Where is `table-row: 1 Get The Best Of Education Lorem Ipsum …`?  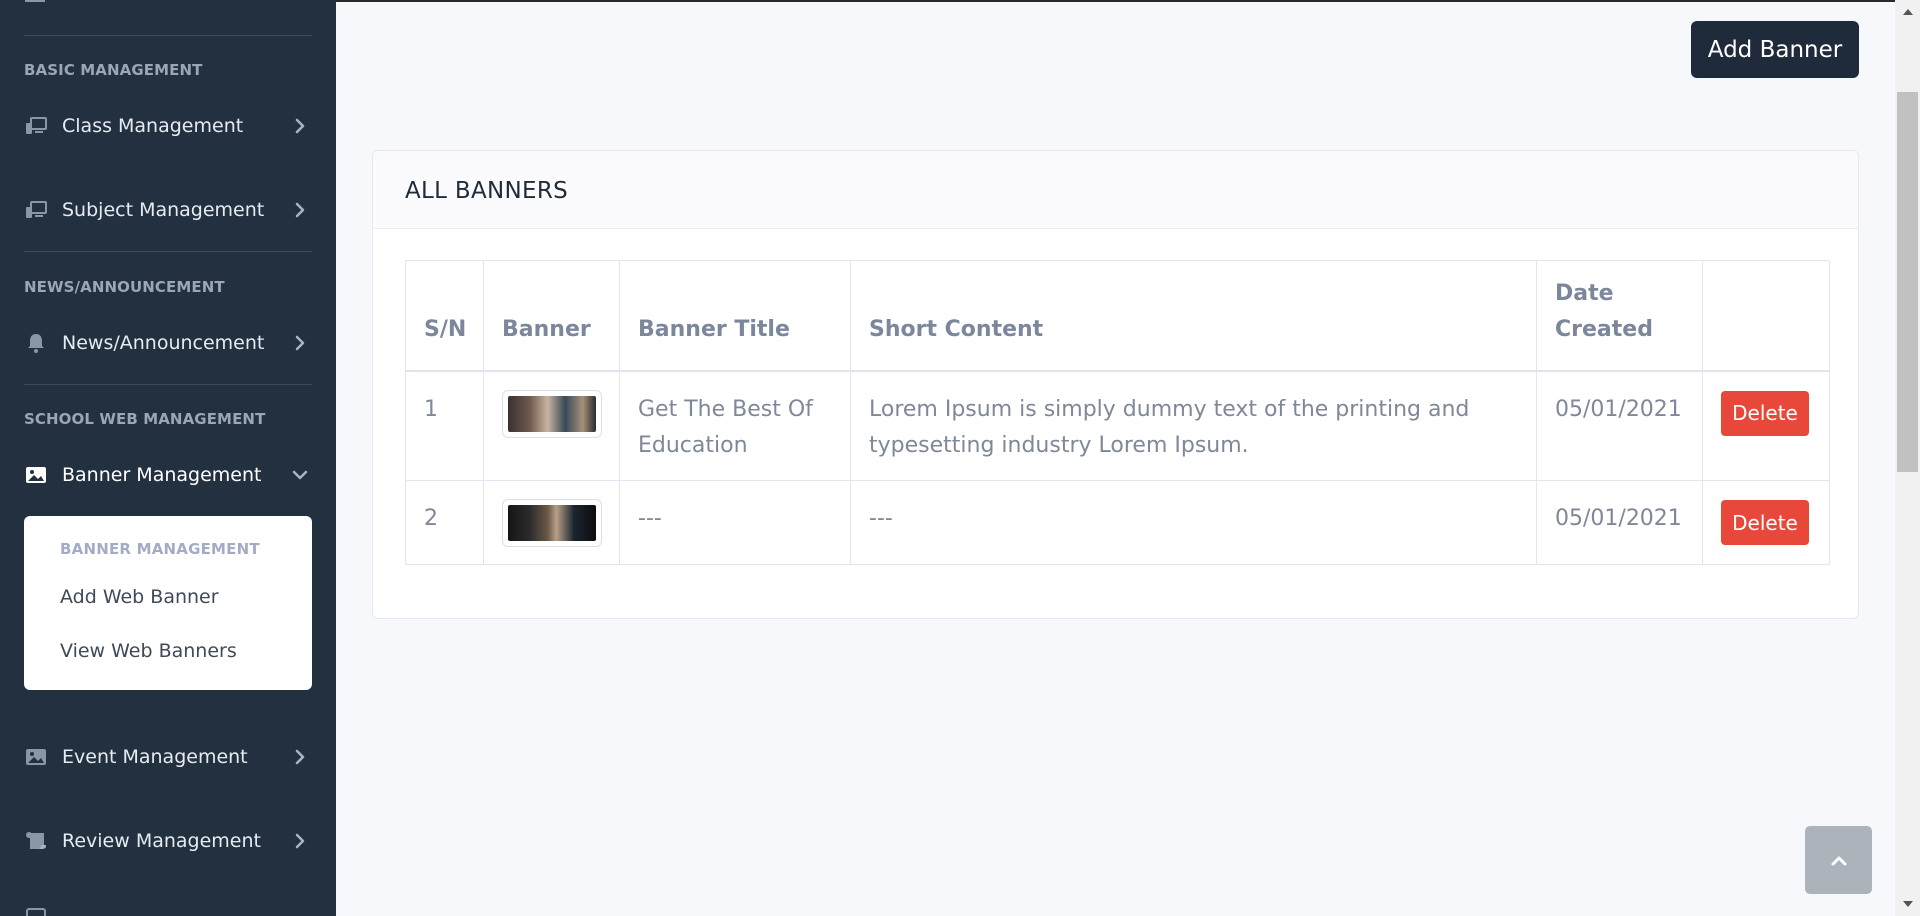 table-row: 1 Get The Best Of Education Lorem Ipsum … is located at coordinates (1117, 425).